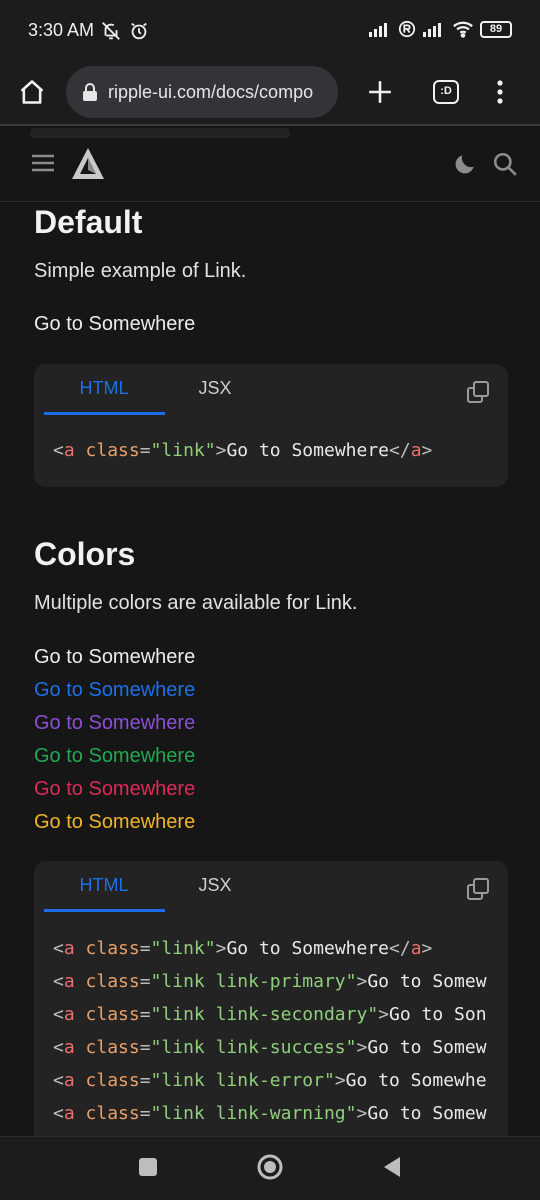  Describe the element at coordinates (125, 31) in the screenshot. I see `status-left-icons` at that location.